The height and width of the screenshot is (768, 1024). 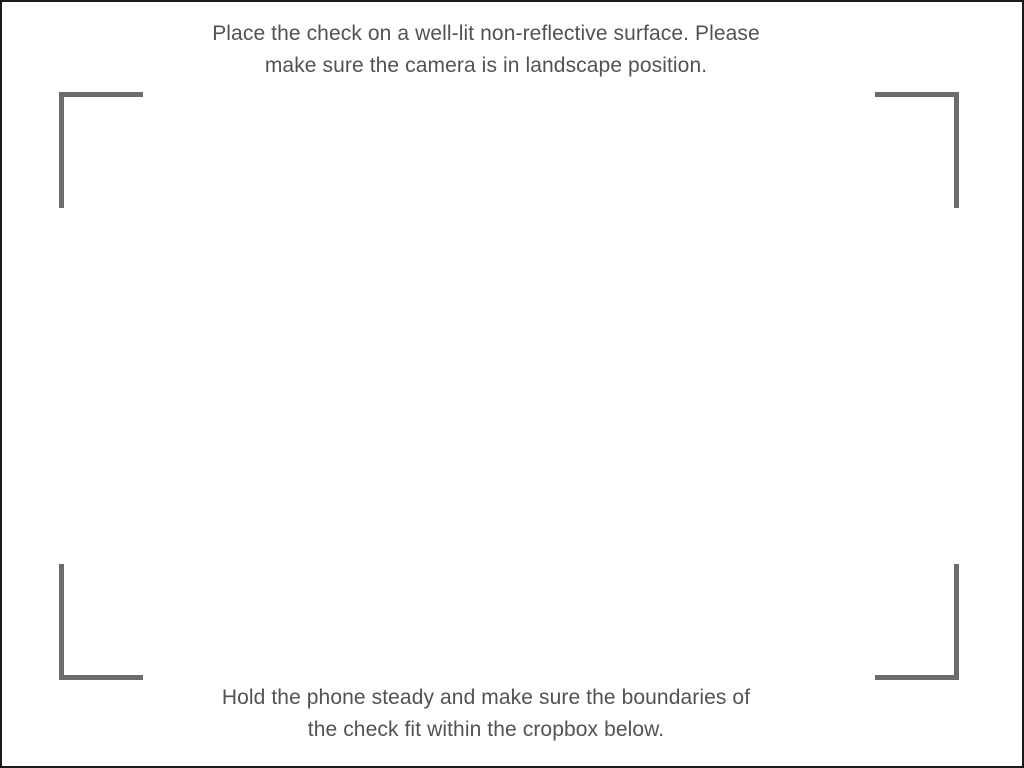 I want to click on cropbox-corner-bottom-right, so click(x=917, y=622).